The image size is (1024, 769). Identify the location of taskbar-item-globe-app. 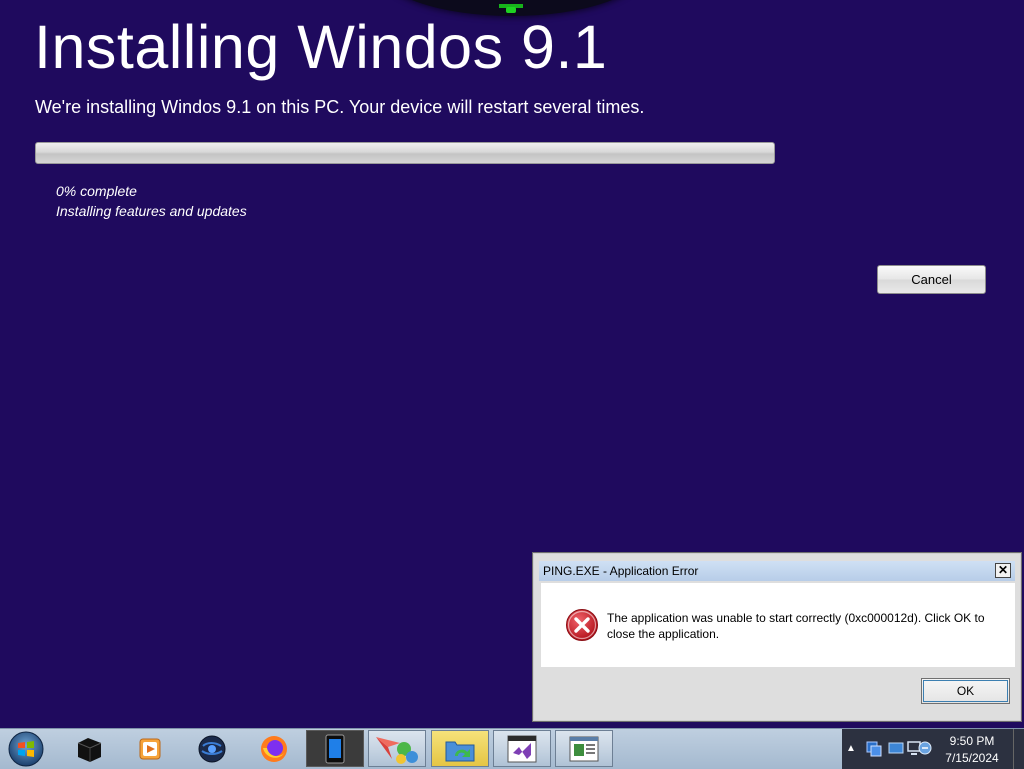
(212, 748).